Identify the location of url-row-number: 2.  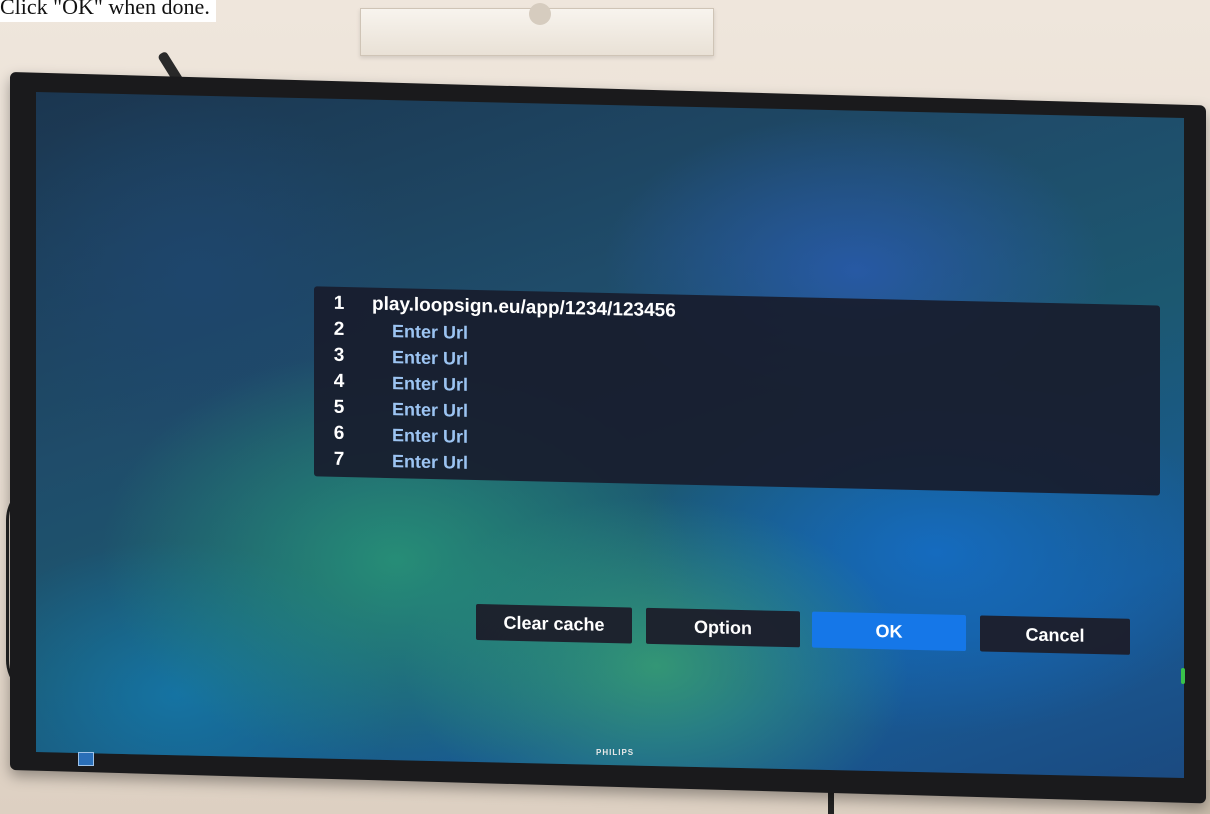
(339, 329).